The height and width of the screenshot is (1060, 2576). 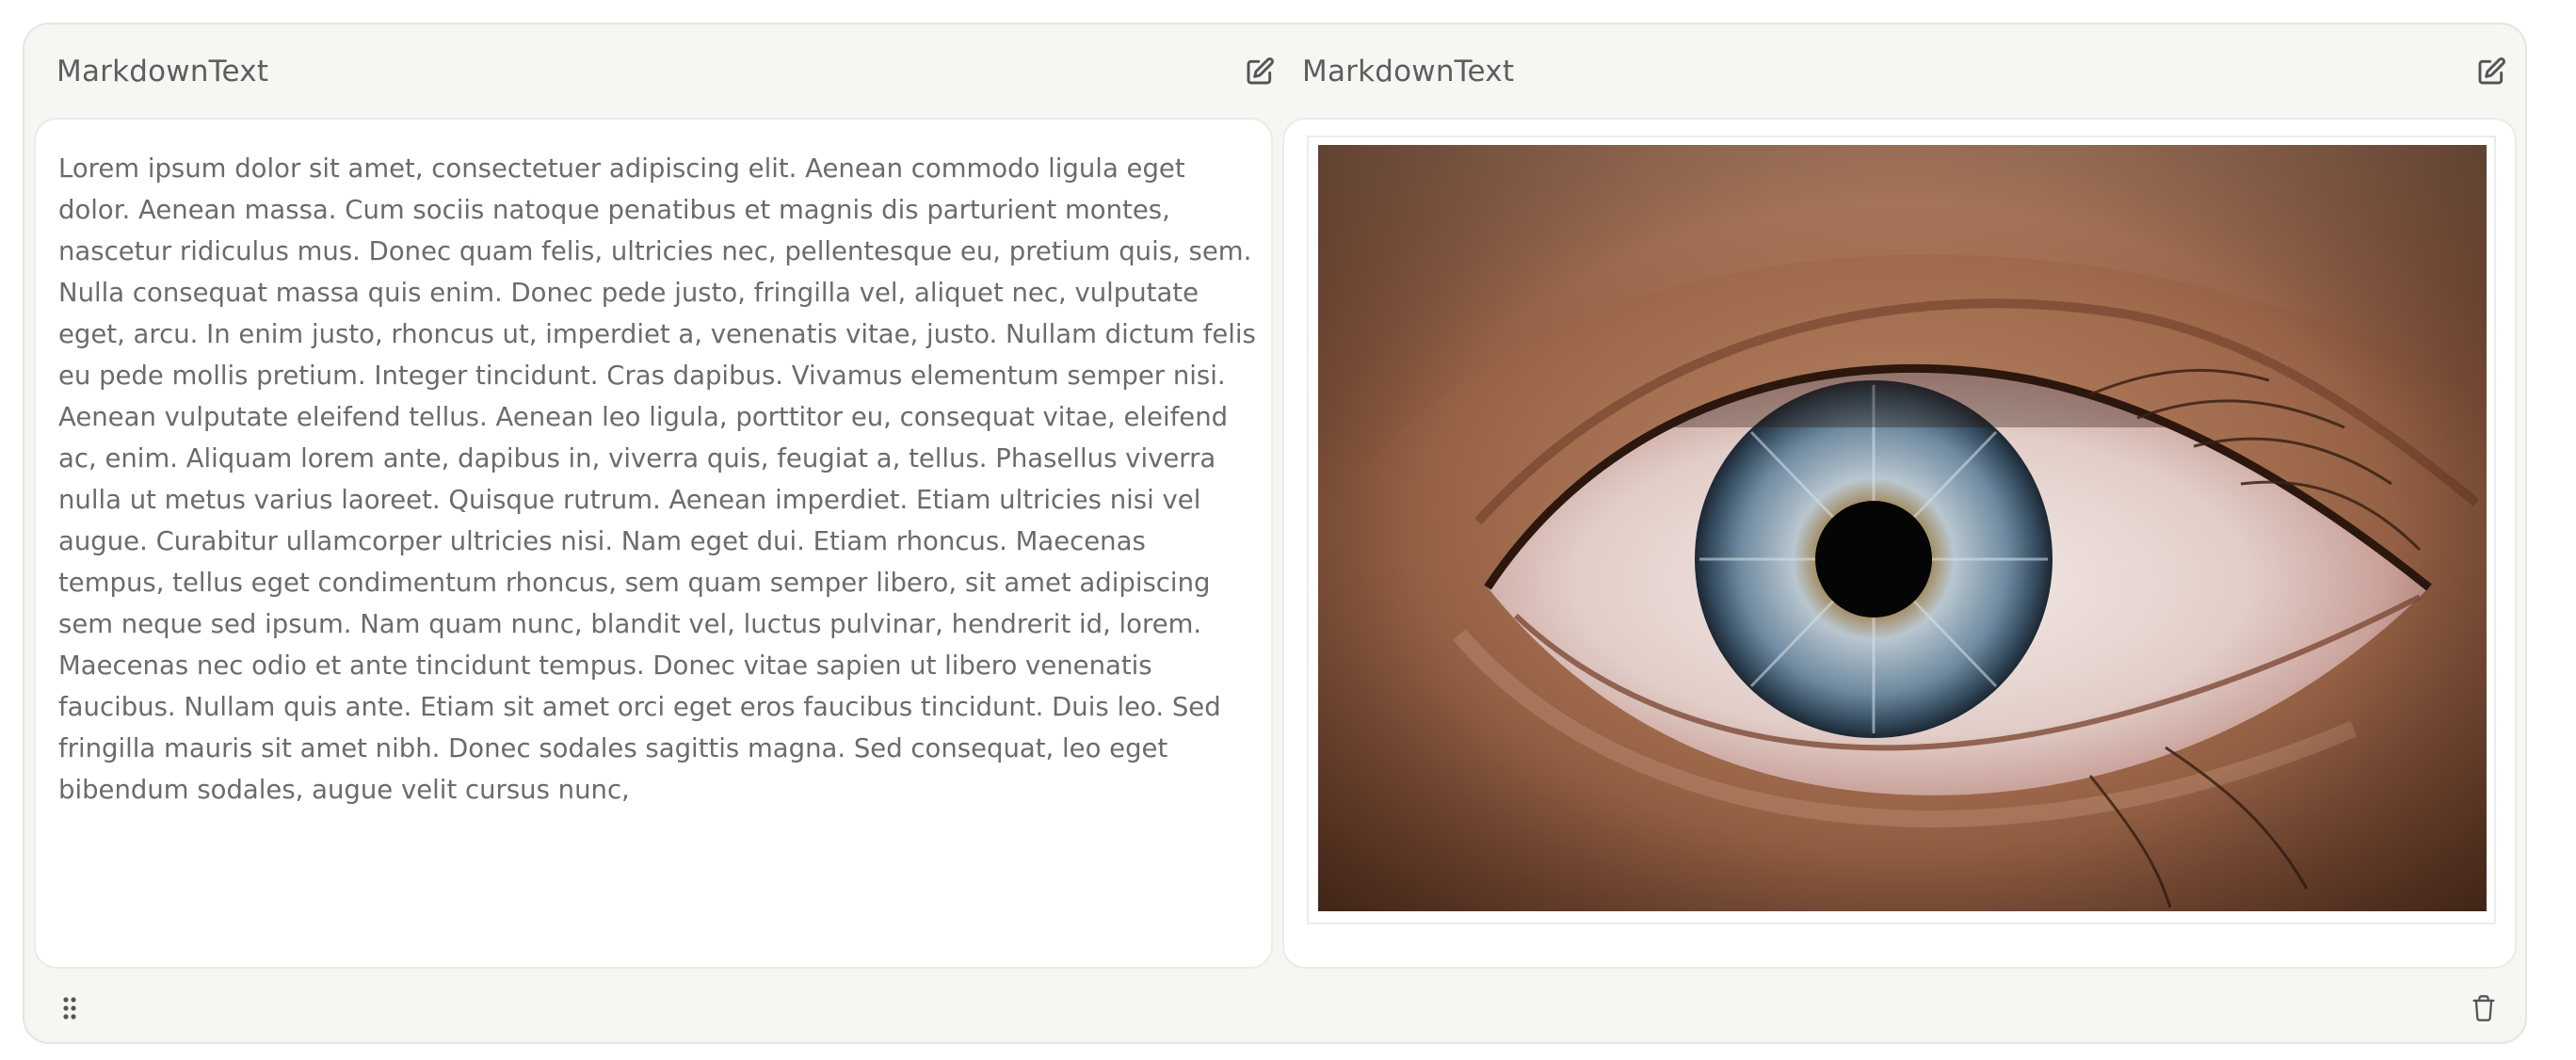 What do you see at coordinates (1408, 71) in the screenshot?
I see `right-panel-title: MarkdownText` at bounding box center [1408, 71].